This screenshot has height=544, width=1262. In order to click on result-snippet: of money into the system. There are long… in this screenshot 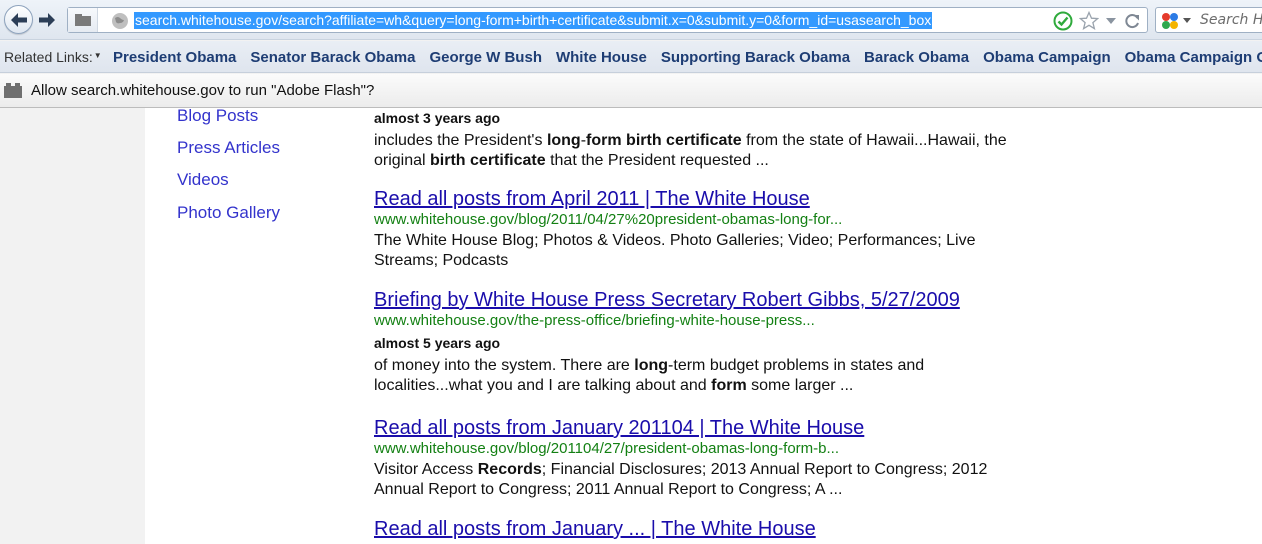, I will do `click(649, 375)`.